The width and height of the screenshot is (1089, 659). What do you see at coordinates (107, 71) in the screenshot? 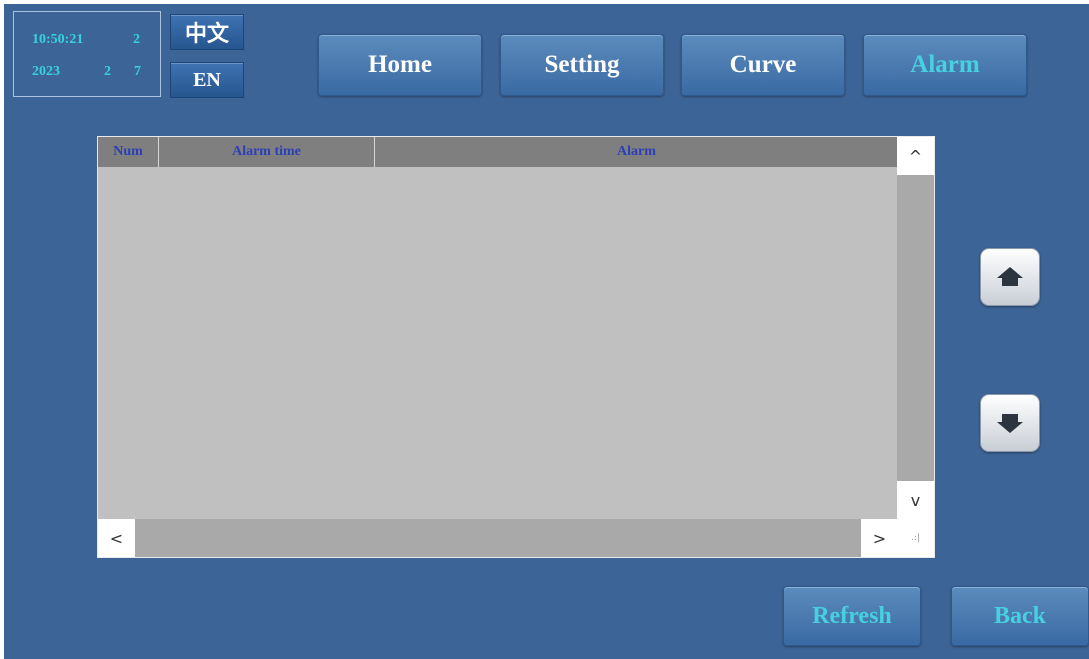
I see `clock-month: 2` at bounding box center [107, 71].